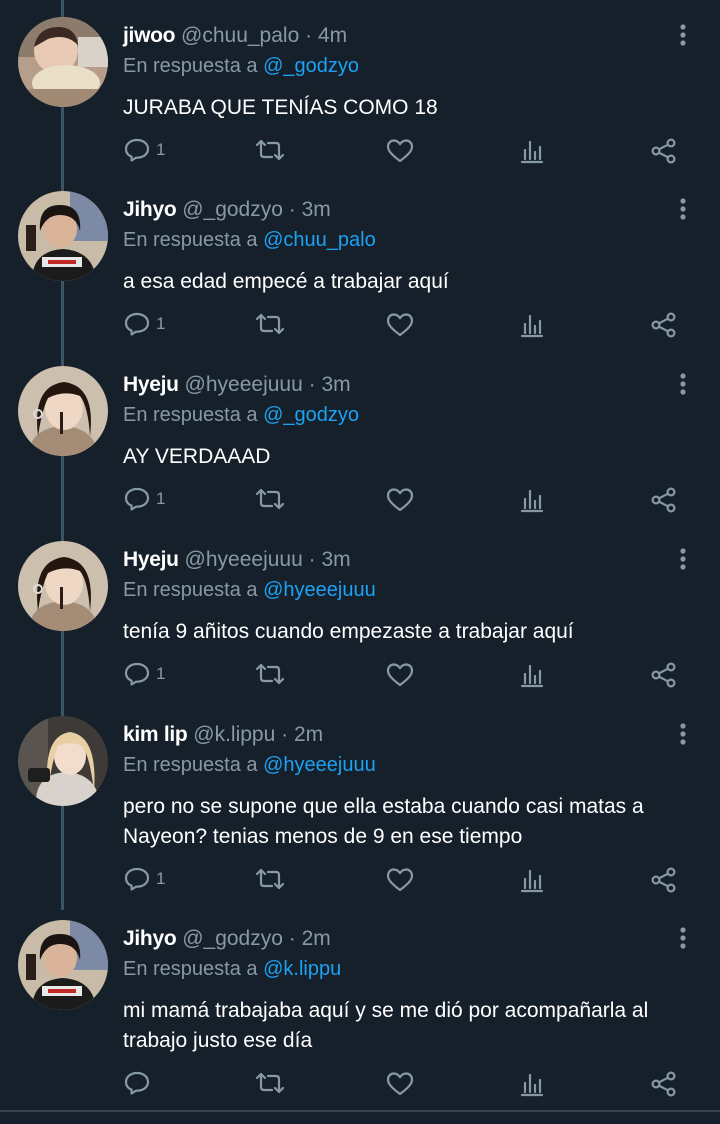 Image resolution: width=720 pixels, height=1124 pixels. Describe the element at coordinates (149, 35) in the screenshot. I see `display-name: jiwoo` at that location.